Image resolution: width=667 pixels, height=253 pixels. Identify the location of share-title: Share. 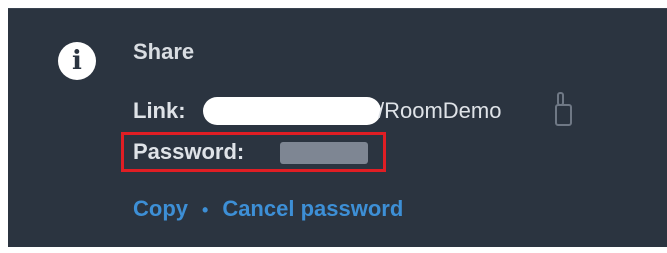
(164, 51).